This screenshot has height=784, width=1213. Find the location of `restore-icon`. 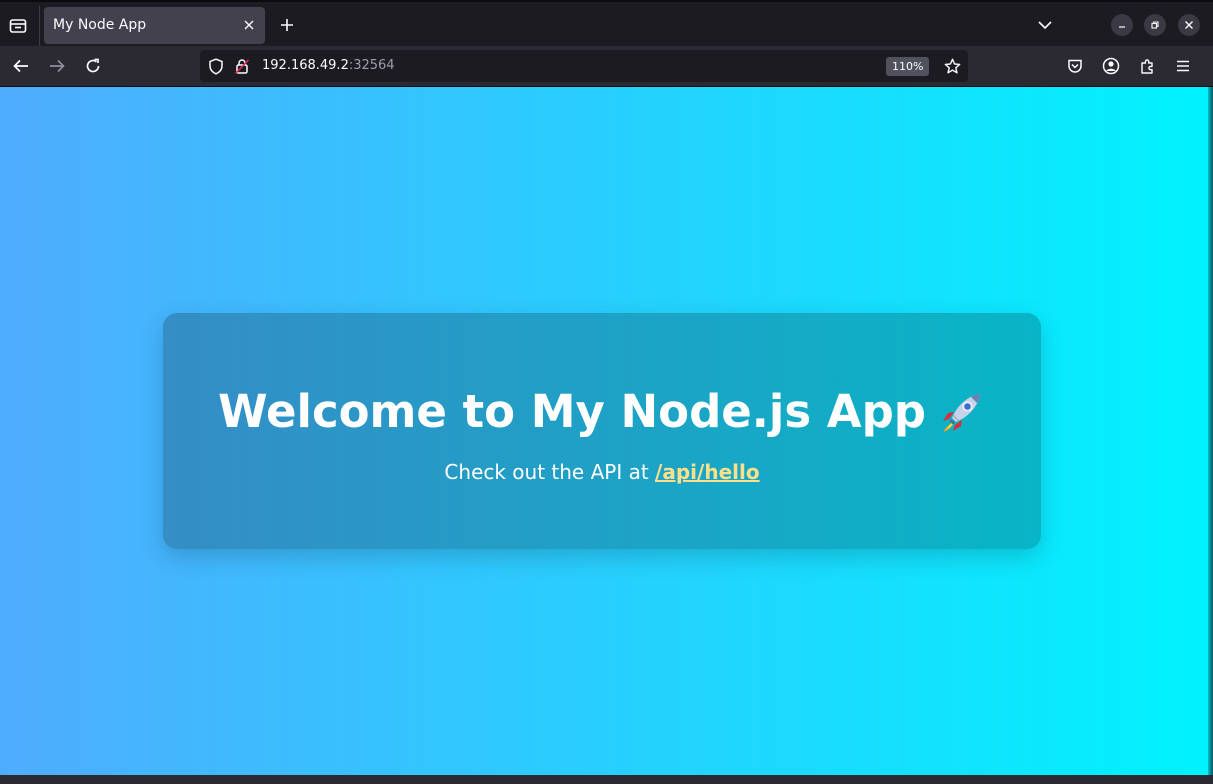

restore-icon is located at coordinates (1155, 25).